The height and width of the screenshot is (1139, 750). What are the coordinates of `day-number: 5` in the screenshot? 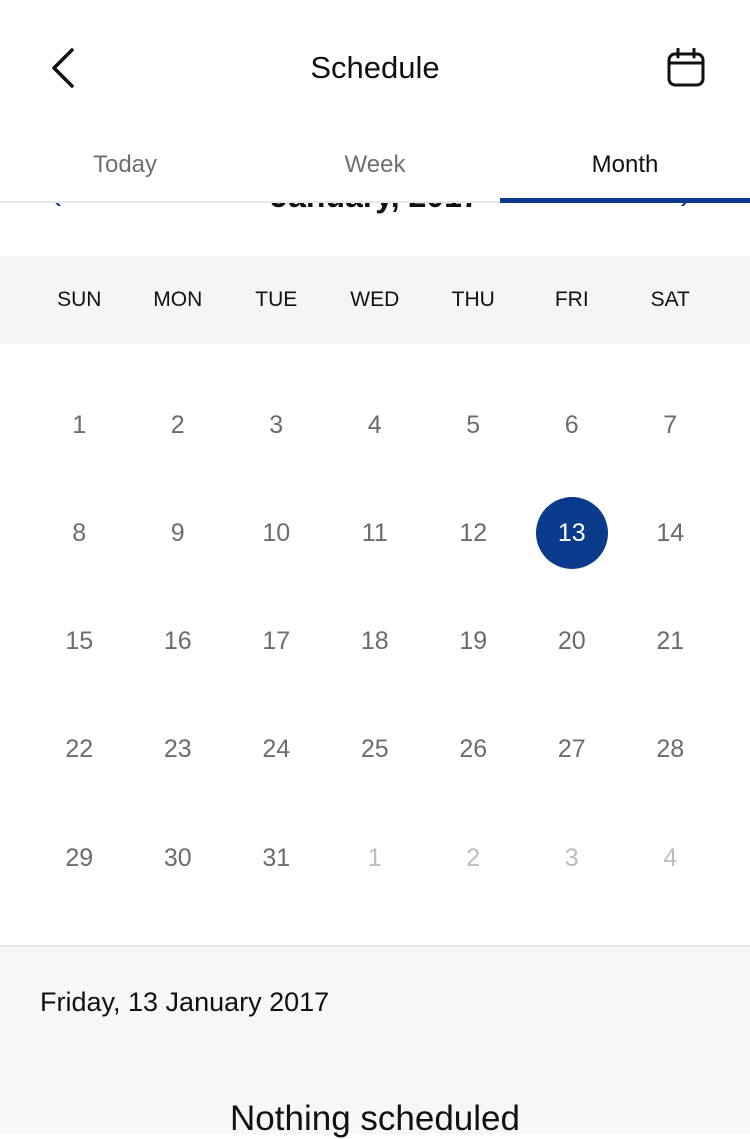 It's located at (473, 424).